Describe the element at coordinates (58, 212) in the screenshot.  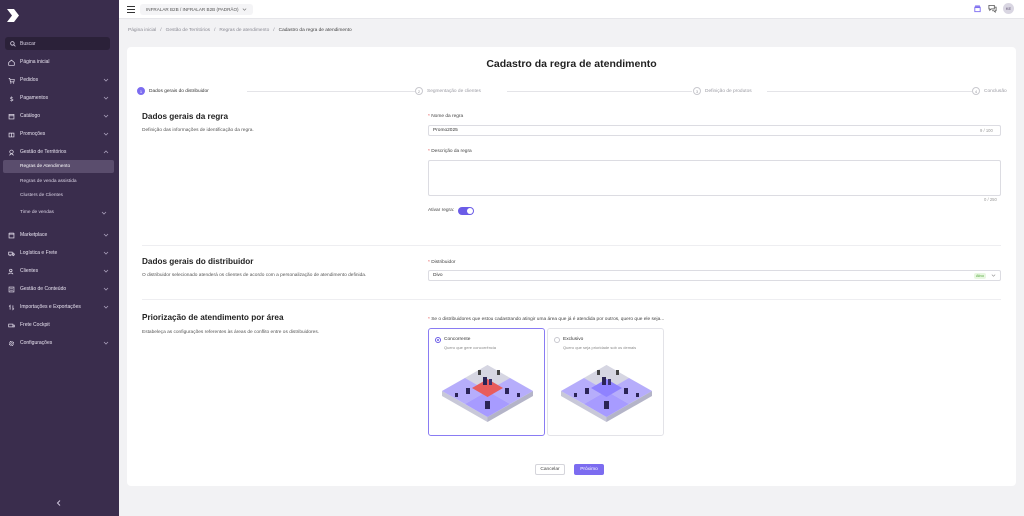
I see `sidebar-subitem-sales-team: Time de vendas` at that location.